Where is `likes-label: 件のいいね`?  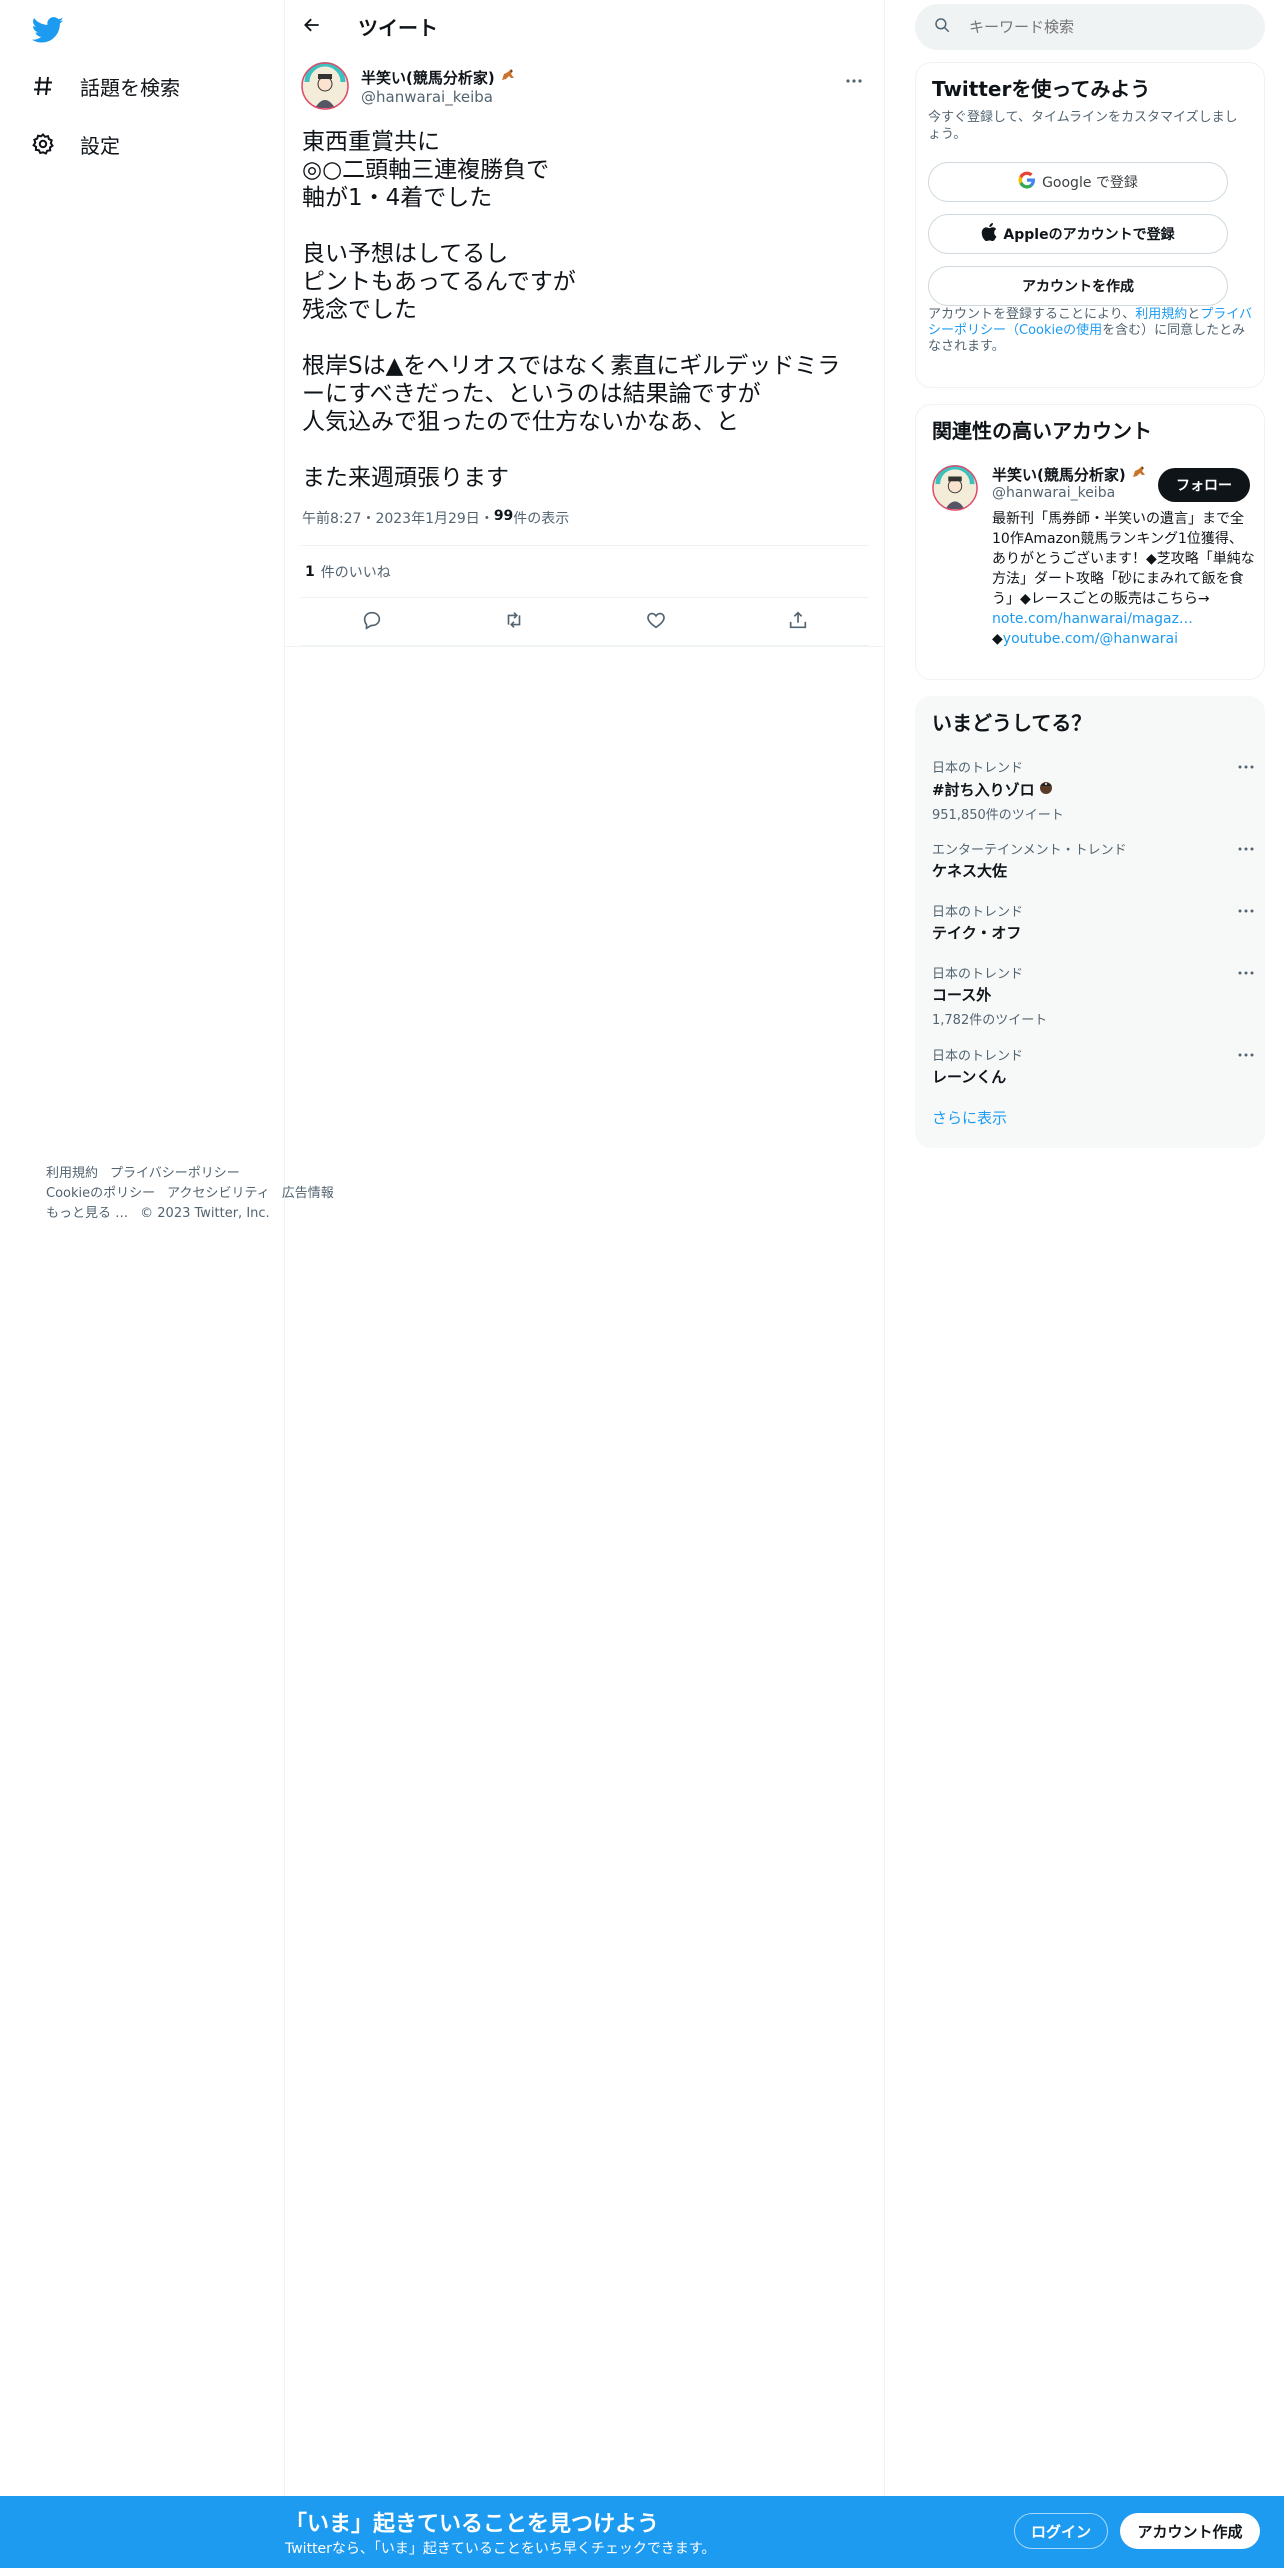 likes-label: 件のいいね is located at coordinates (355, 572).